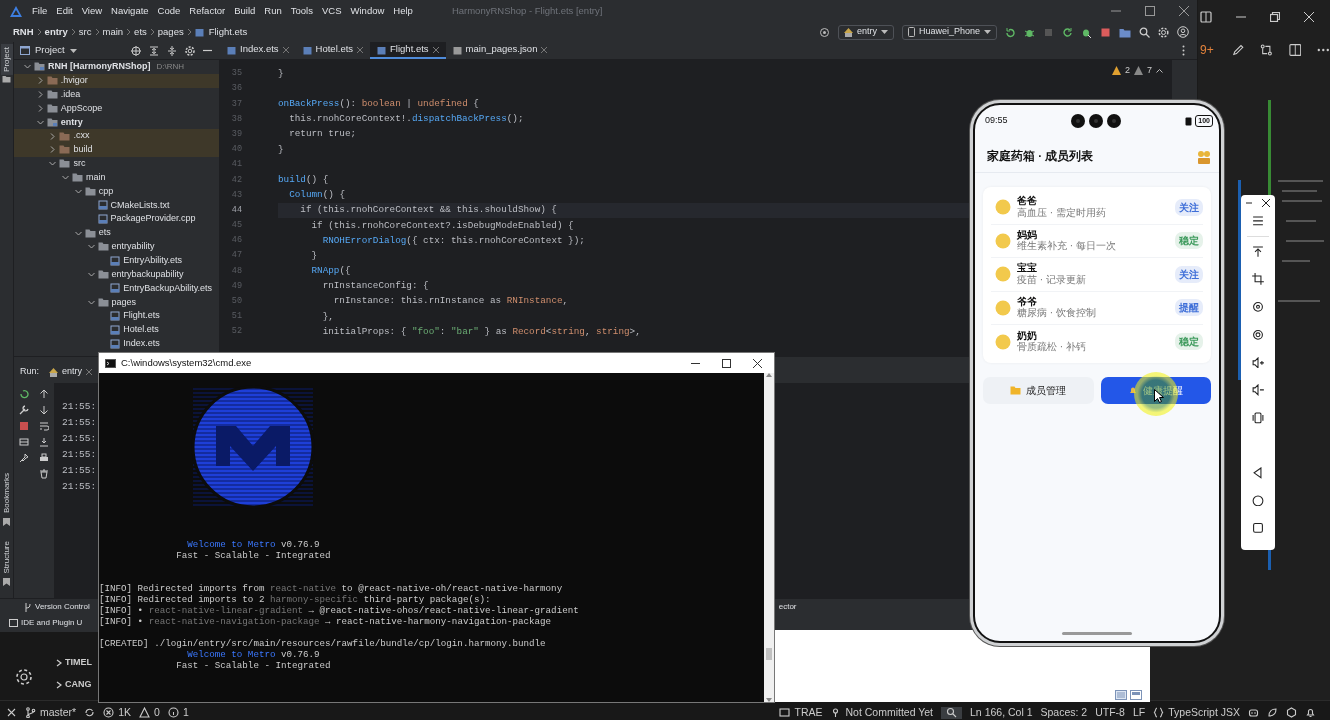 The width and height of the screenshot is (1330, 720). What do you see at coordinates (367, 11) in the screenshot?
I see `menu-item: Window` at bounding box center [367, 11].